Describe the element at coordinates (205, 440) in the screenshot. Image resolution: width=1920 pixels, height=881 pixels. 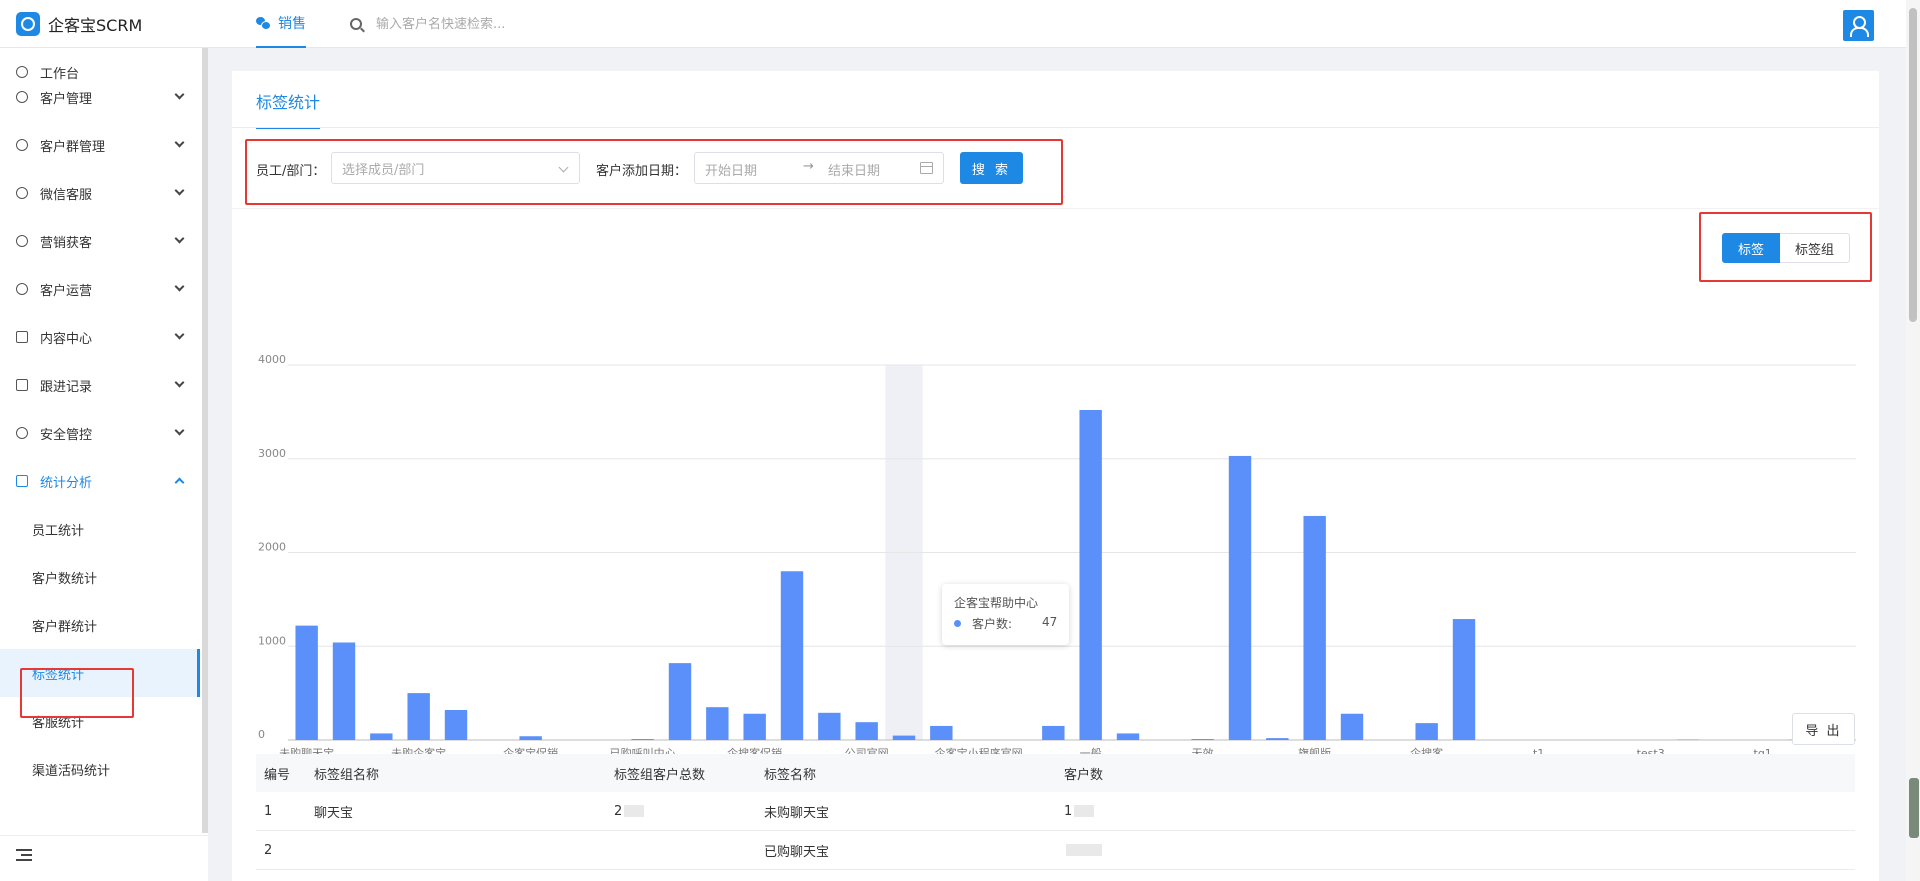
I see `sidebar-scrollbar` at that location.